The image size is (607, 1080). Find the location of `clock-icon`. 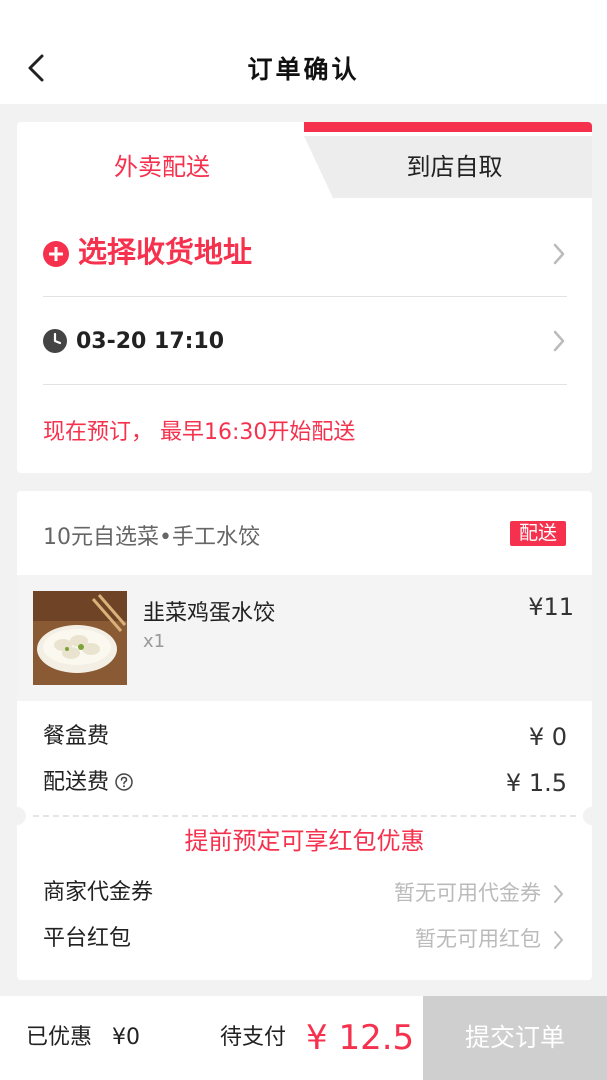

clock-icon is located at coordinates (55, 341).